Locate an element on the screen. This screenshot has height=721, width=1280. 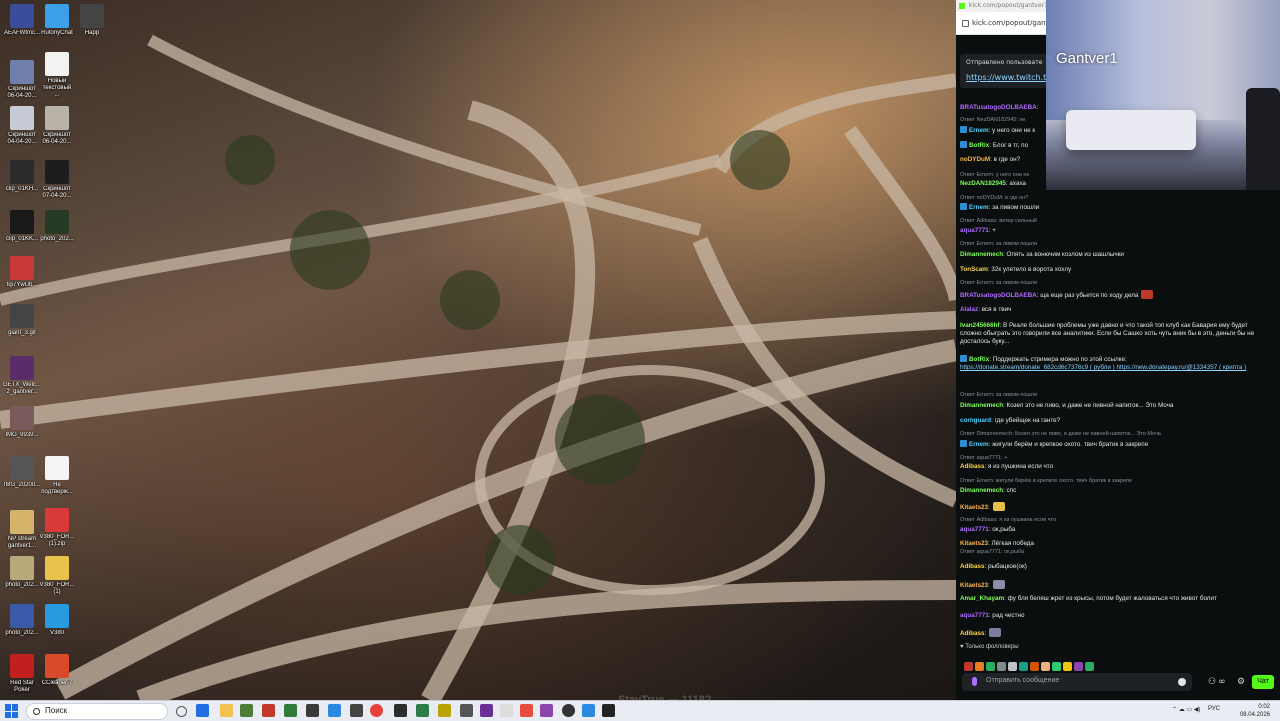
chat-reply-context: Ответ Adibass: ветер сильный is located at coordinates (998, 221).